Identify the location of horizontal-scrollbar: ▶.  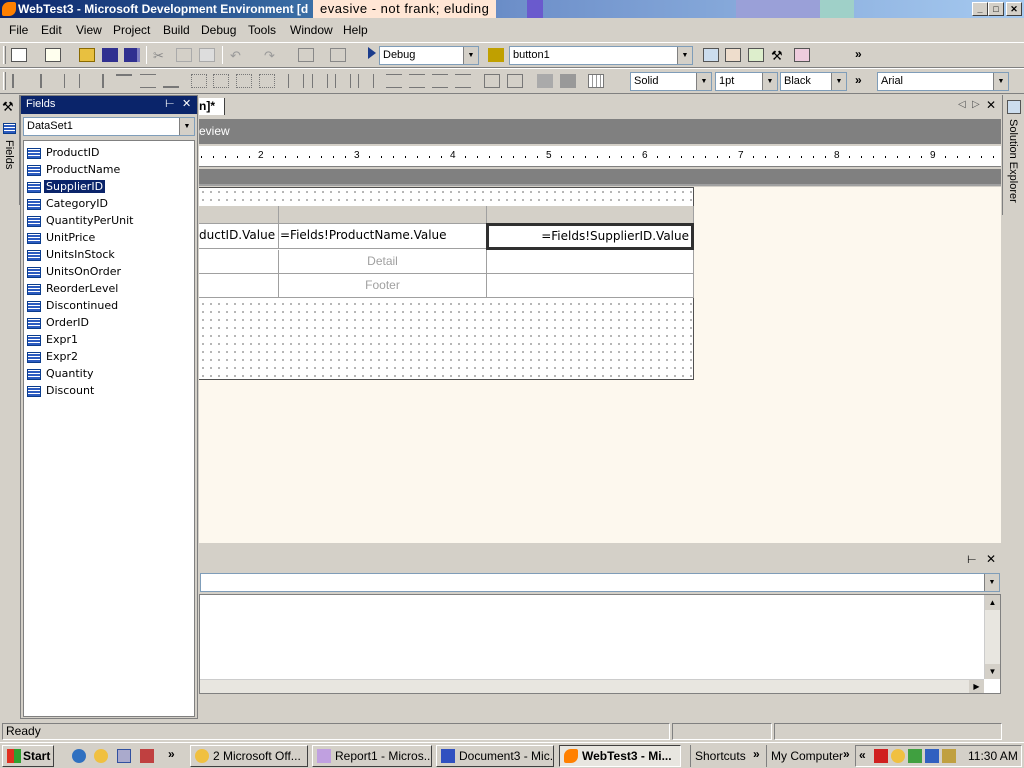
(592, 686).